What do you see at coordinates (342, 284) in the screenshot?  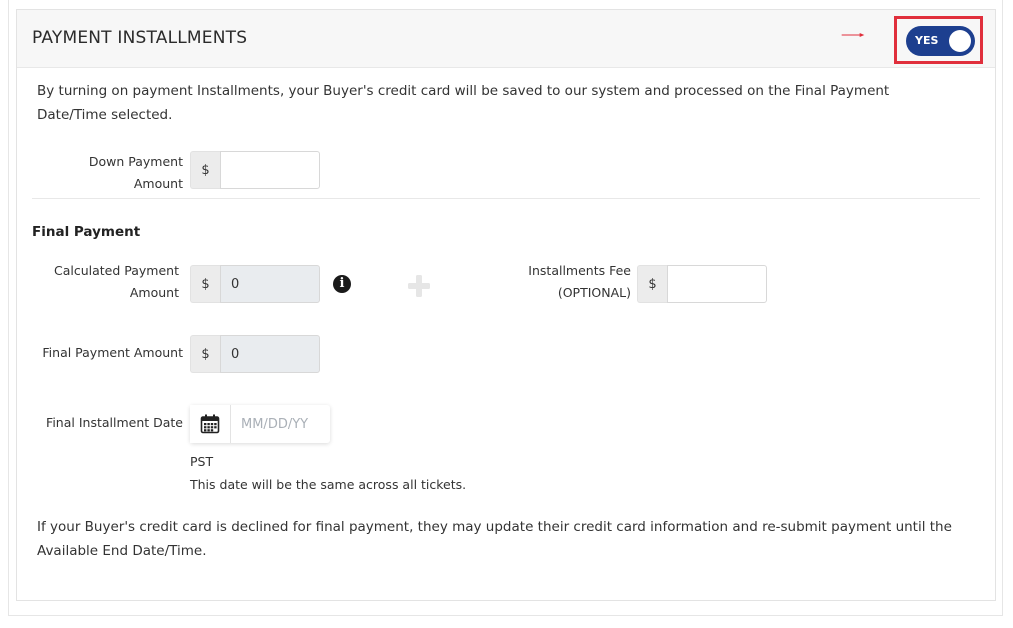 I see `info-circle-icon: i` at bounding box center [342, 284].